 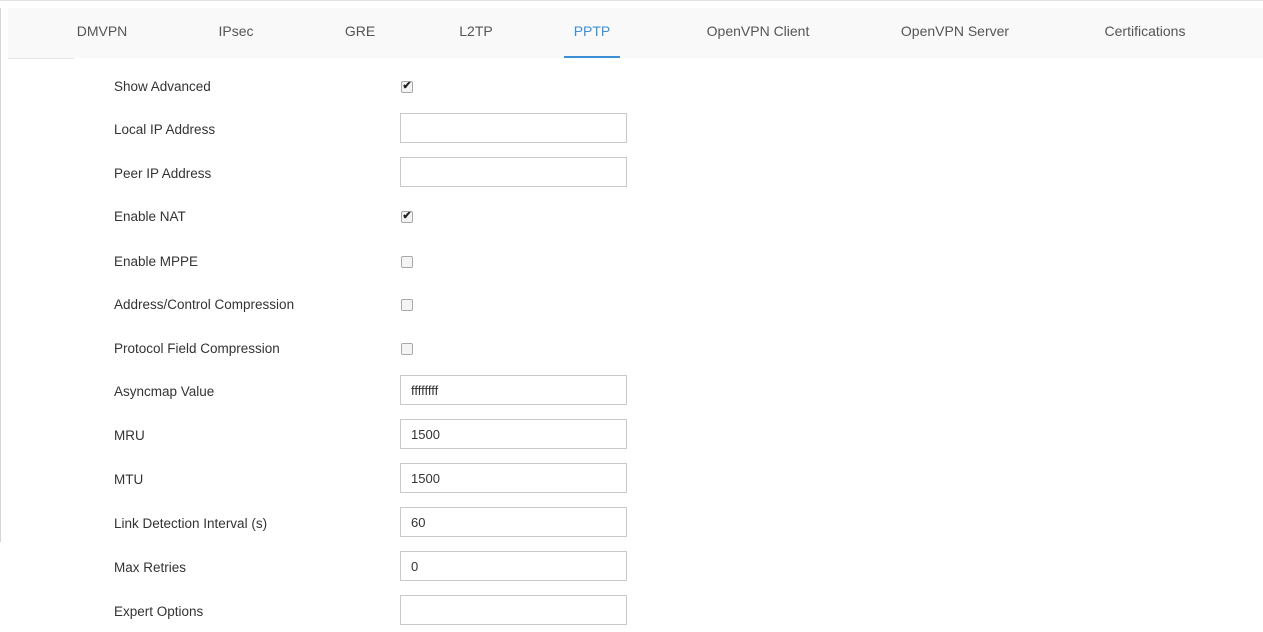 What do you see at coordinates (668, 174) in the screenshot?
I see `peer-ip-row: Peer IP Address` at bounding box center [668, 174].